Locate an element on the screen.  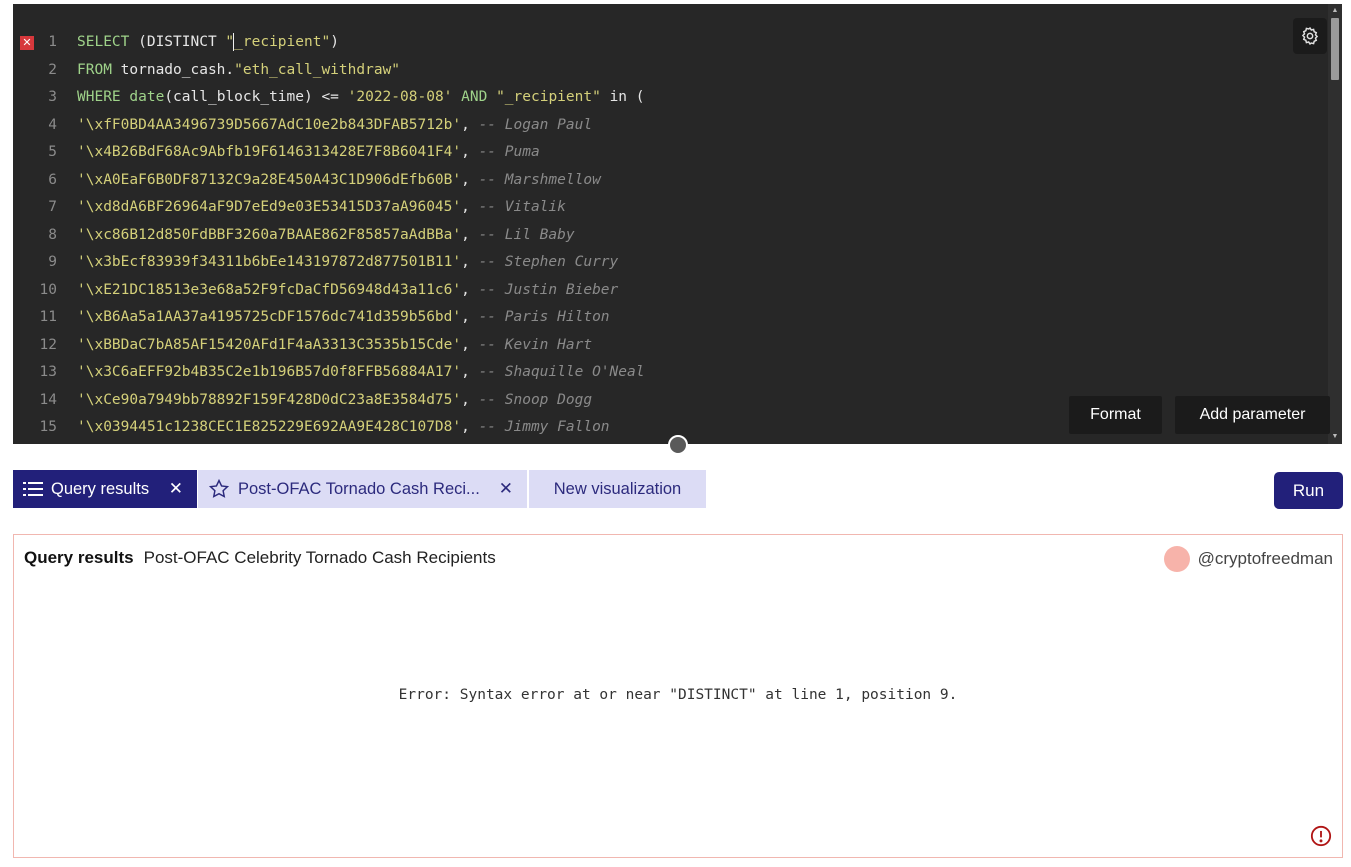
scroll-up-arrow-icon: ▲ is located at coordinates (1335, 11).